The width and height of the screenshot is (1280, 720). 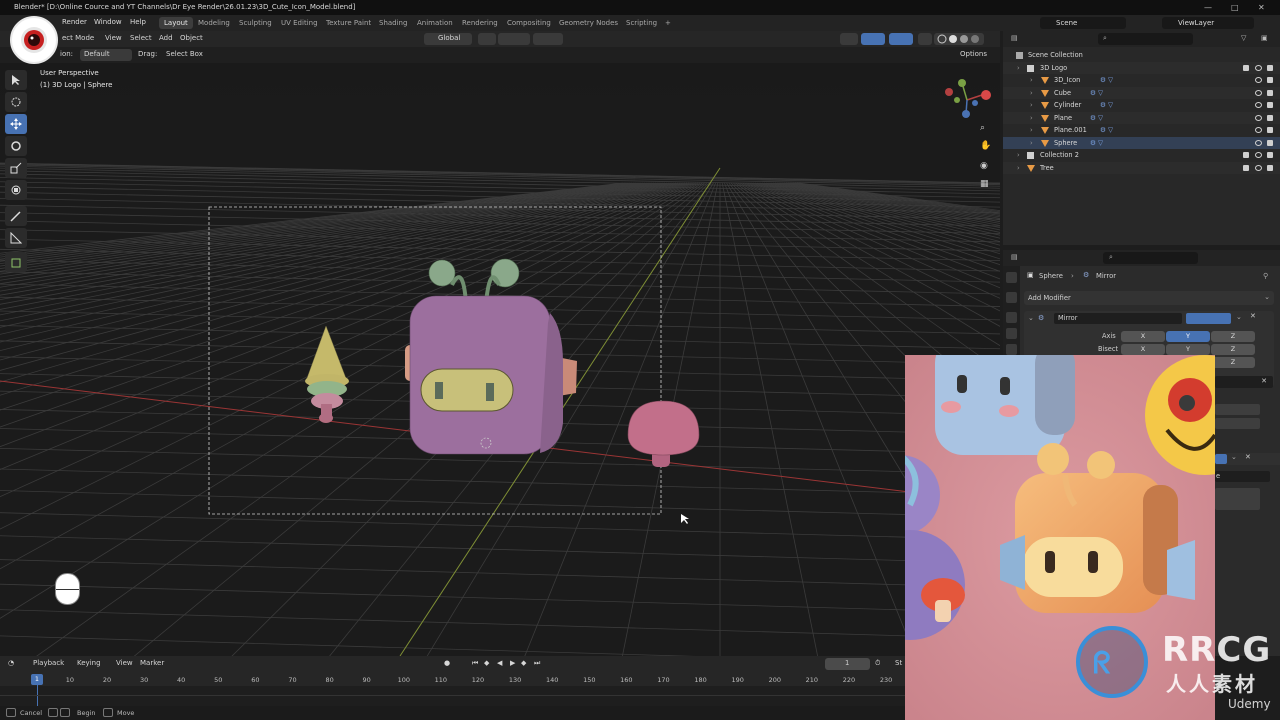 I want to click on tab-animation: Animation, so click(x=435, y=23).